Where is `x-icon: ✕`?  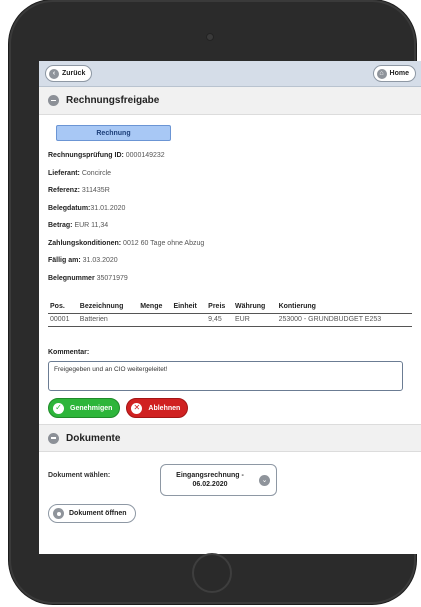 x-icon: ✕ is located at coordinates (137, 408).